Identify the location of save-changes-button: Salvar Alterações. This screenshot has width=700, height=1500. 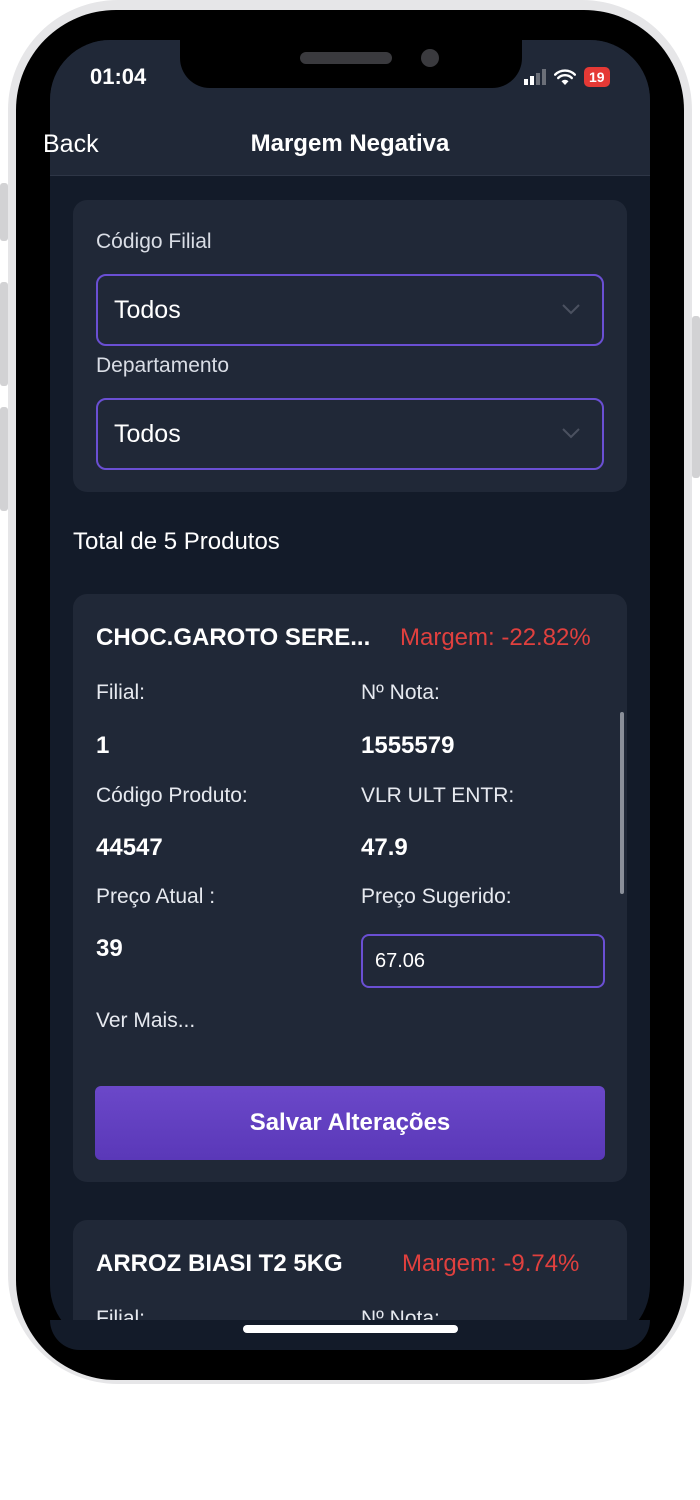
(350, 1123).